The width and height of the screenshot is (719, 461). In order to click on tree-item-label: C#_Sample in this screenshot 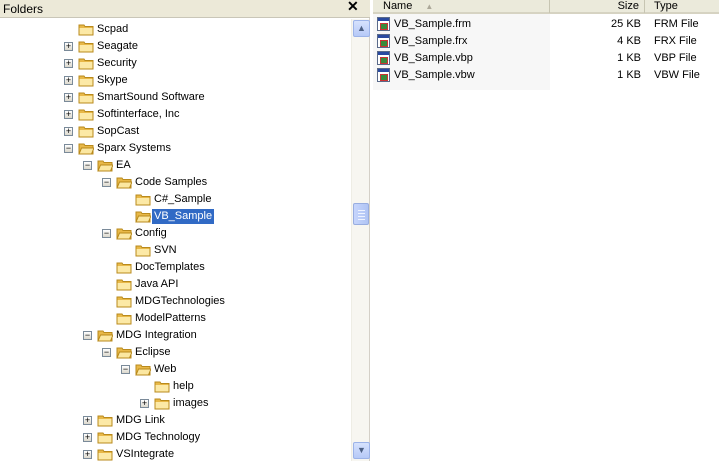, I will do `click(182, 199)`.